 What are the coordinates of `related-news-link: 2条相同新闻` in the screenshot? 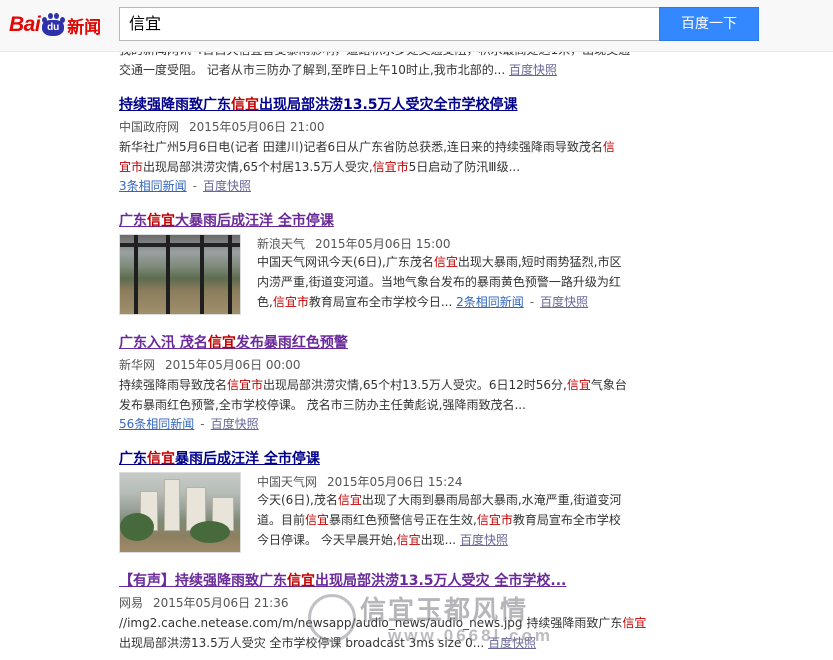 It's located at (490, 302).